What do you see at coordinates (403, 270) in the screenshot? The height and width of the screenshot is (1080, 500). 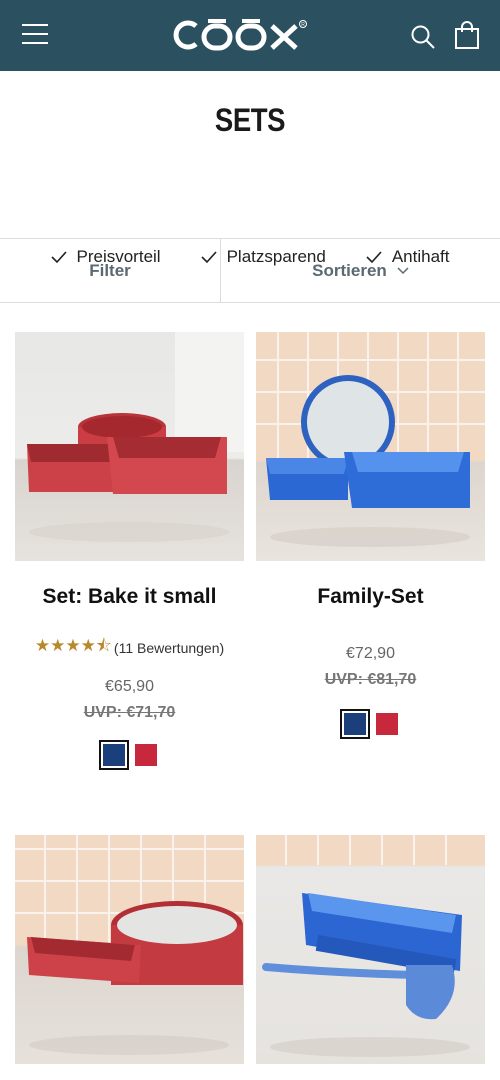 I see `chevron-down-icon` at bounding box center [403, 270].